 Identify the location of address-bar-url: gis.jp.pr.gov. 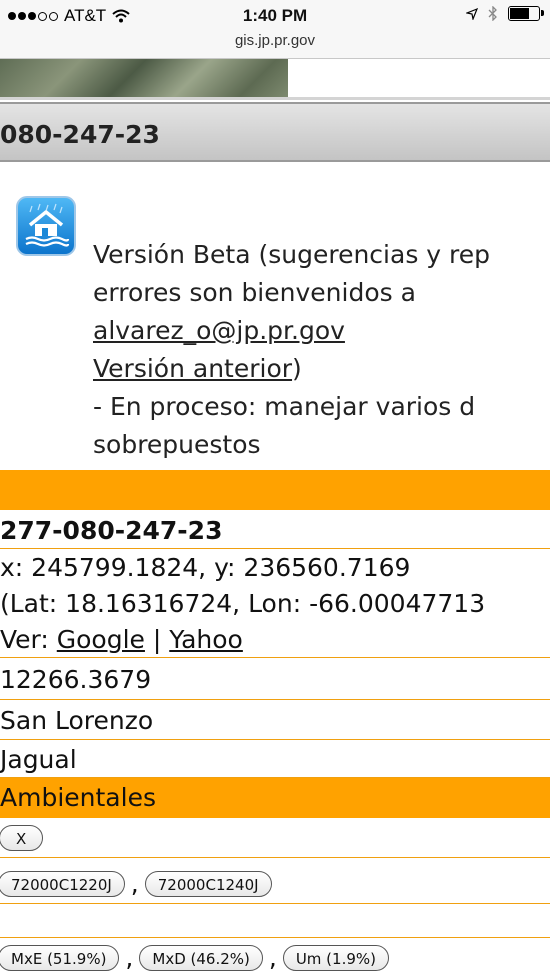
(275, 40).